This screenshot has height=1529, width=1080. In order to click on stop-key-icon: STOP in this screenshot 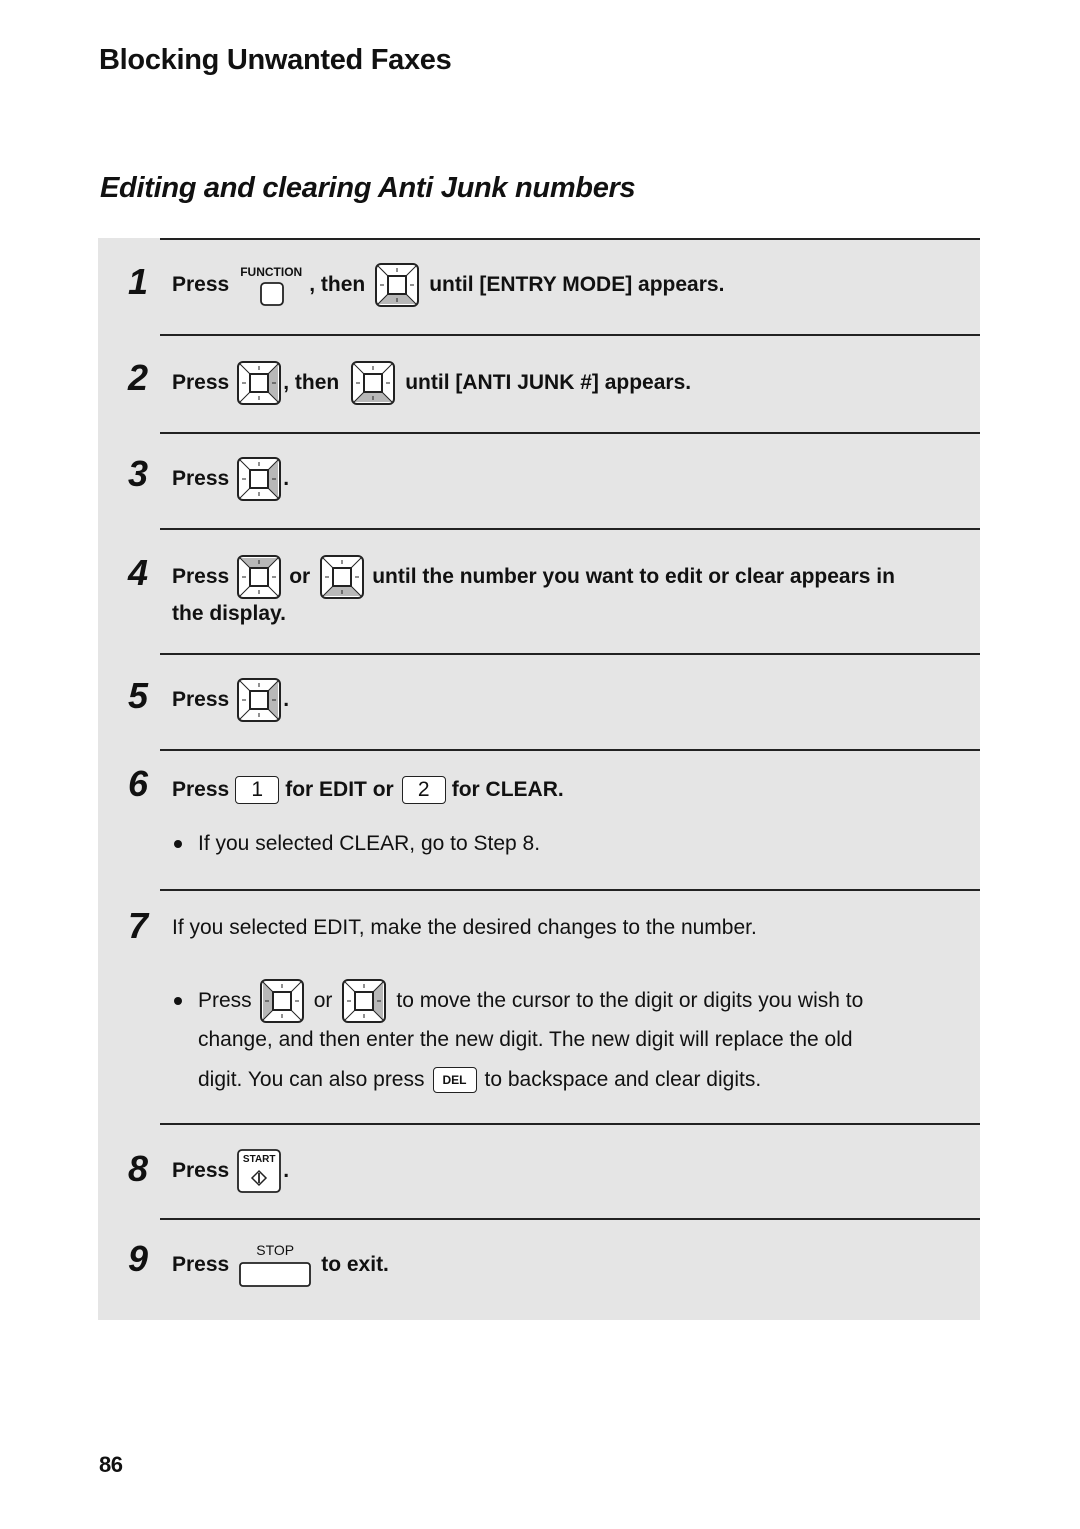, I will do `click(275, 1265)`.